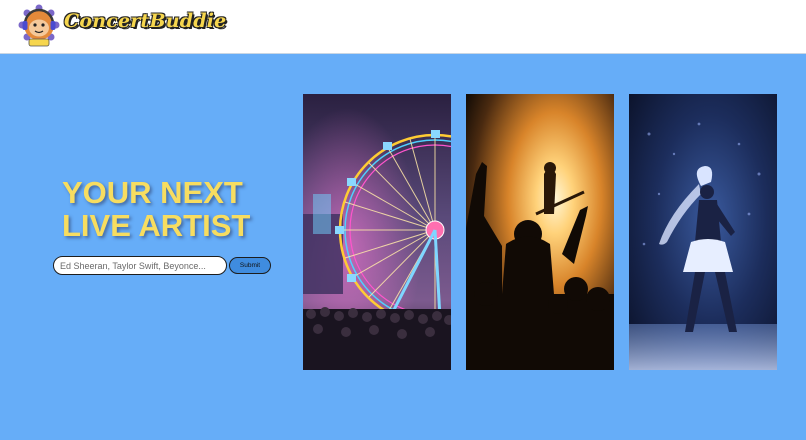 This screenshot has width=806, height=440. What do you see at coordinates (703, 232) in the screenshot?
I see `performer-stage-image` at bounding box center [703, 232].